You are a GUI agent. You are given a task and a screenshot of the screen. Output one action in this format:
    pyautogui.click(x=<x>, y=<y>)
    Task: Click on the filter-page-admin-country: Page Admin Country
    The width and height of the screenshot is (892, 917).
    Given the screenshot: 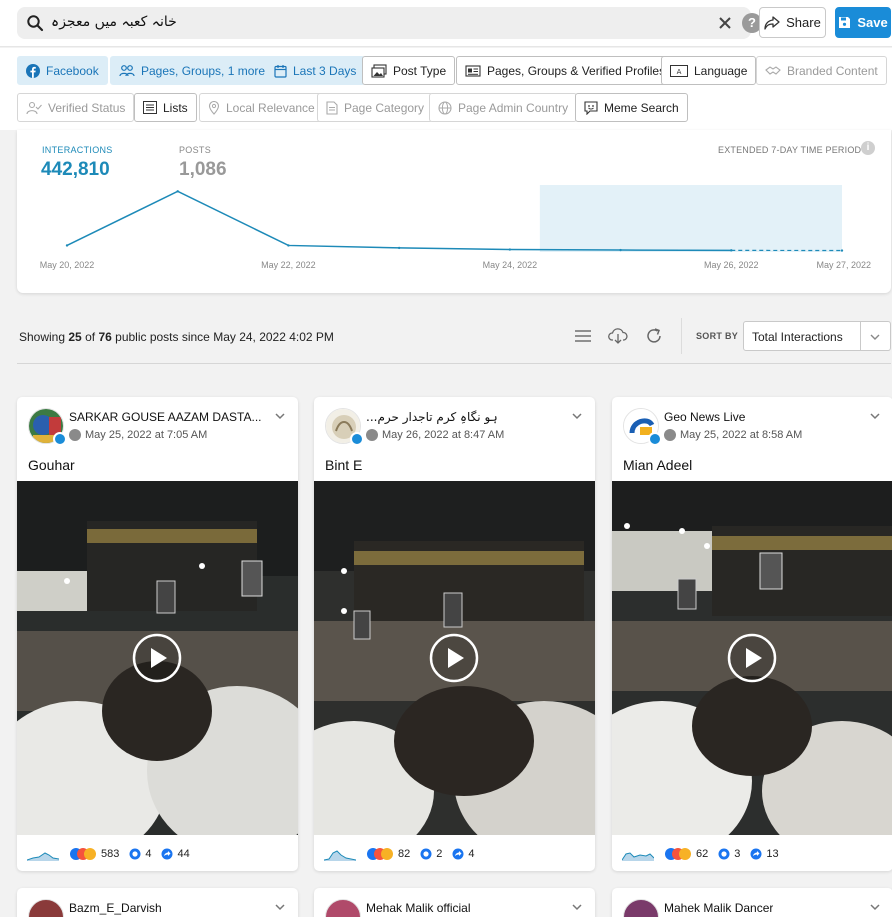 What is the action you would take?
    pyautogui.click(x=503, y=107)
    